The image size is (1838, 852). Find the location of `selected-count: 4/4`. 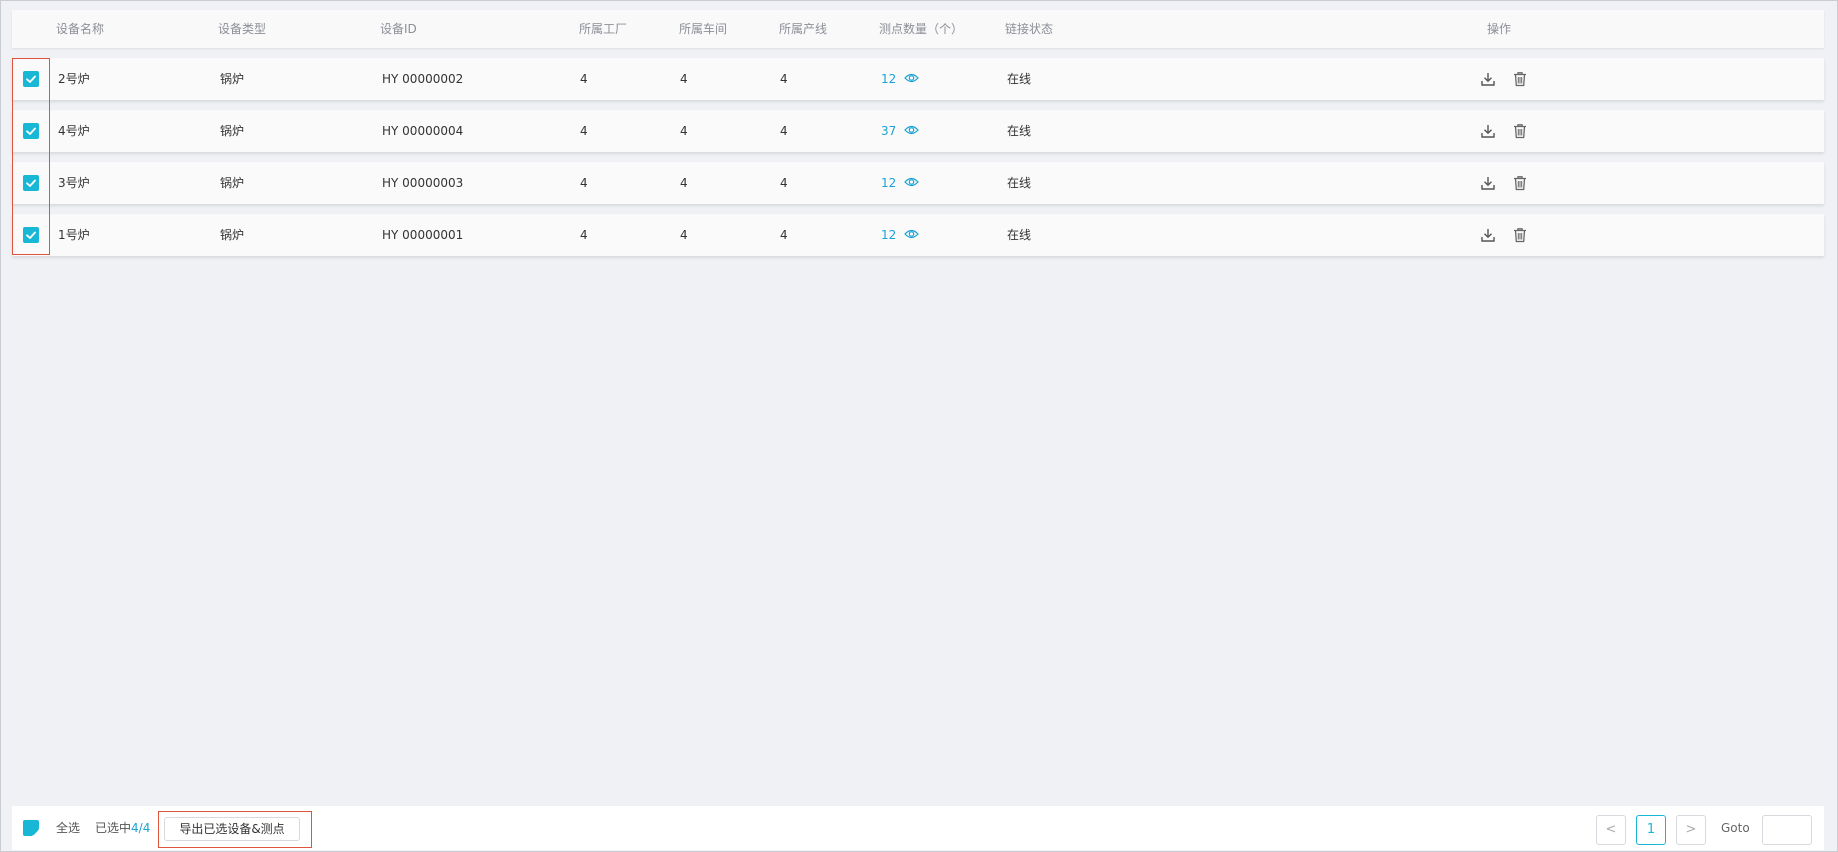

selected-count: 4/4 is located at coordinates (141, 828).